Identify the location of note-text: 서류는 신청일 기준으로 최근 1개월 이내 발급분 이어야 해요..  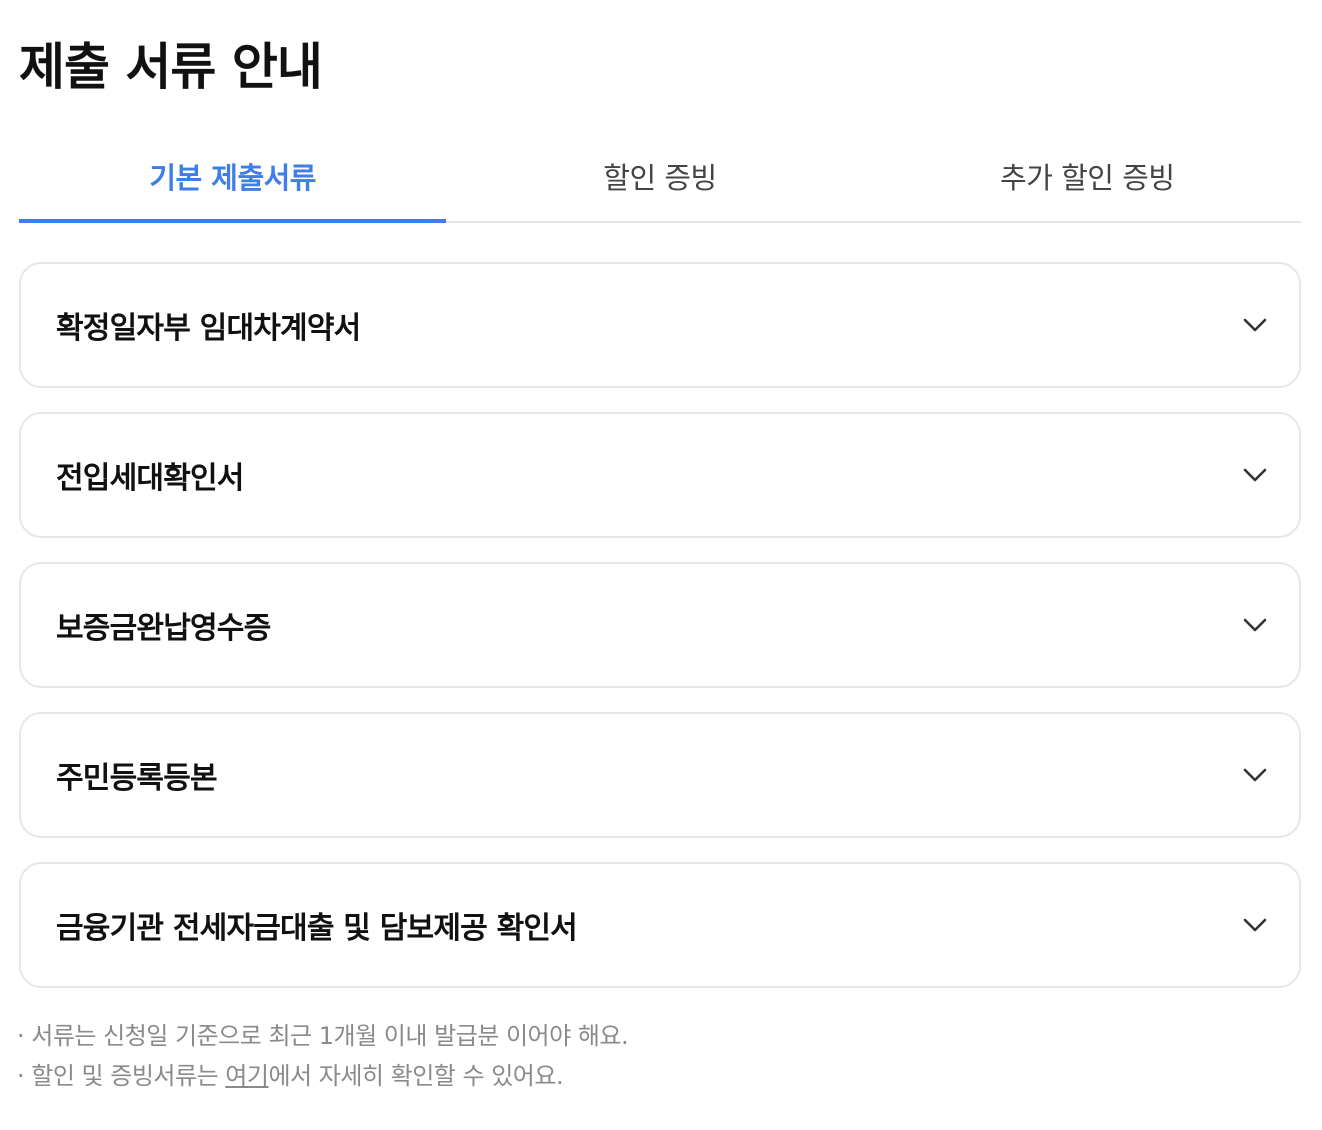
(330, 1036).